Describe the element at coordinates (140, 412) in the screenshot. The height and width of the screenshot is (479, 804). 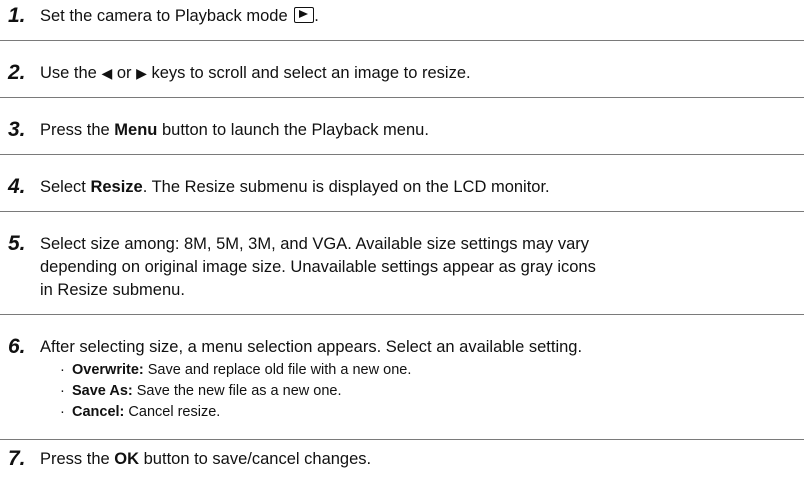
I see `list-item: · Cancel: Cancel resize.` at that location.